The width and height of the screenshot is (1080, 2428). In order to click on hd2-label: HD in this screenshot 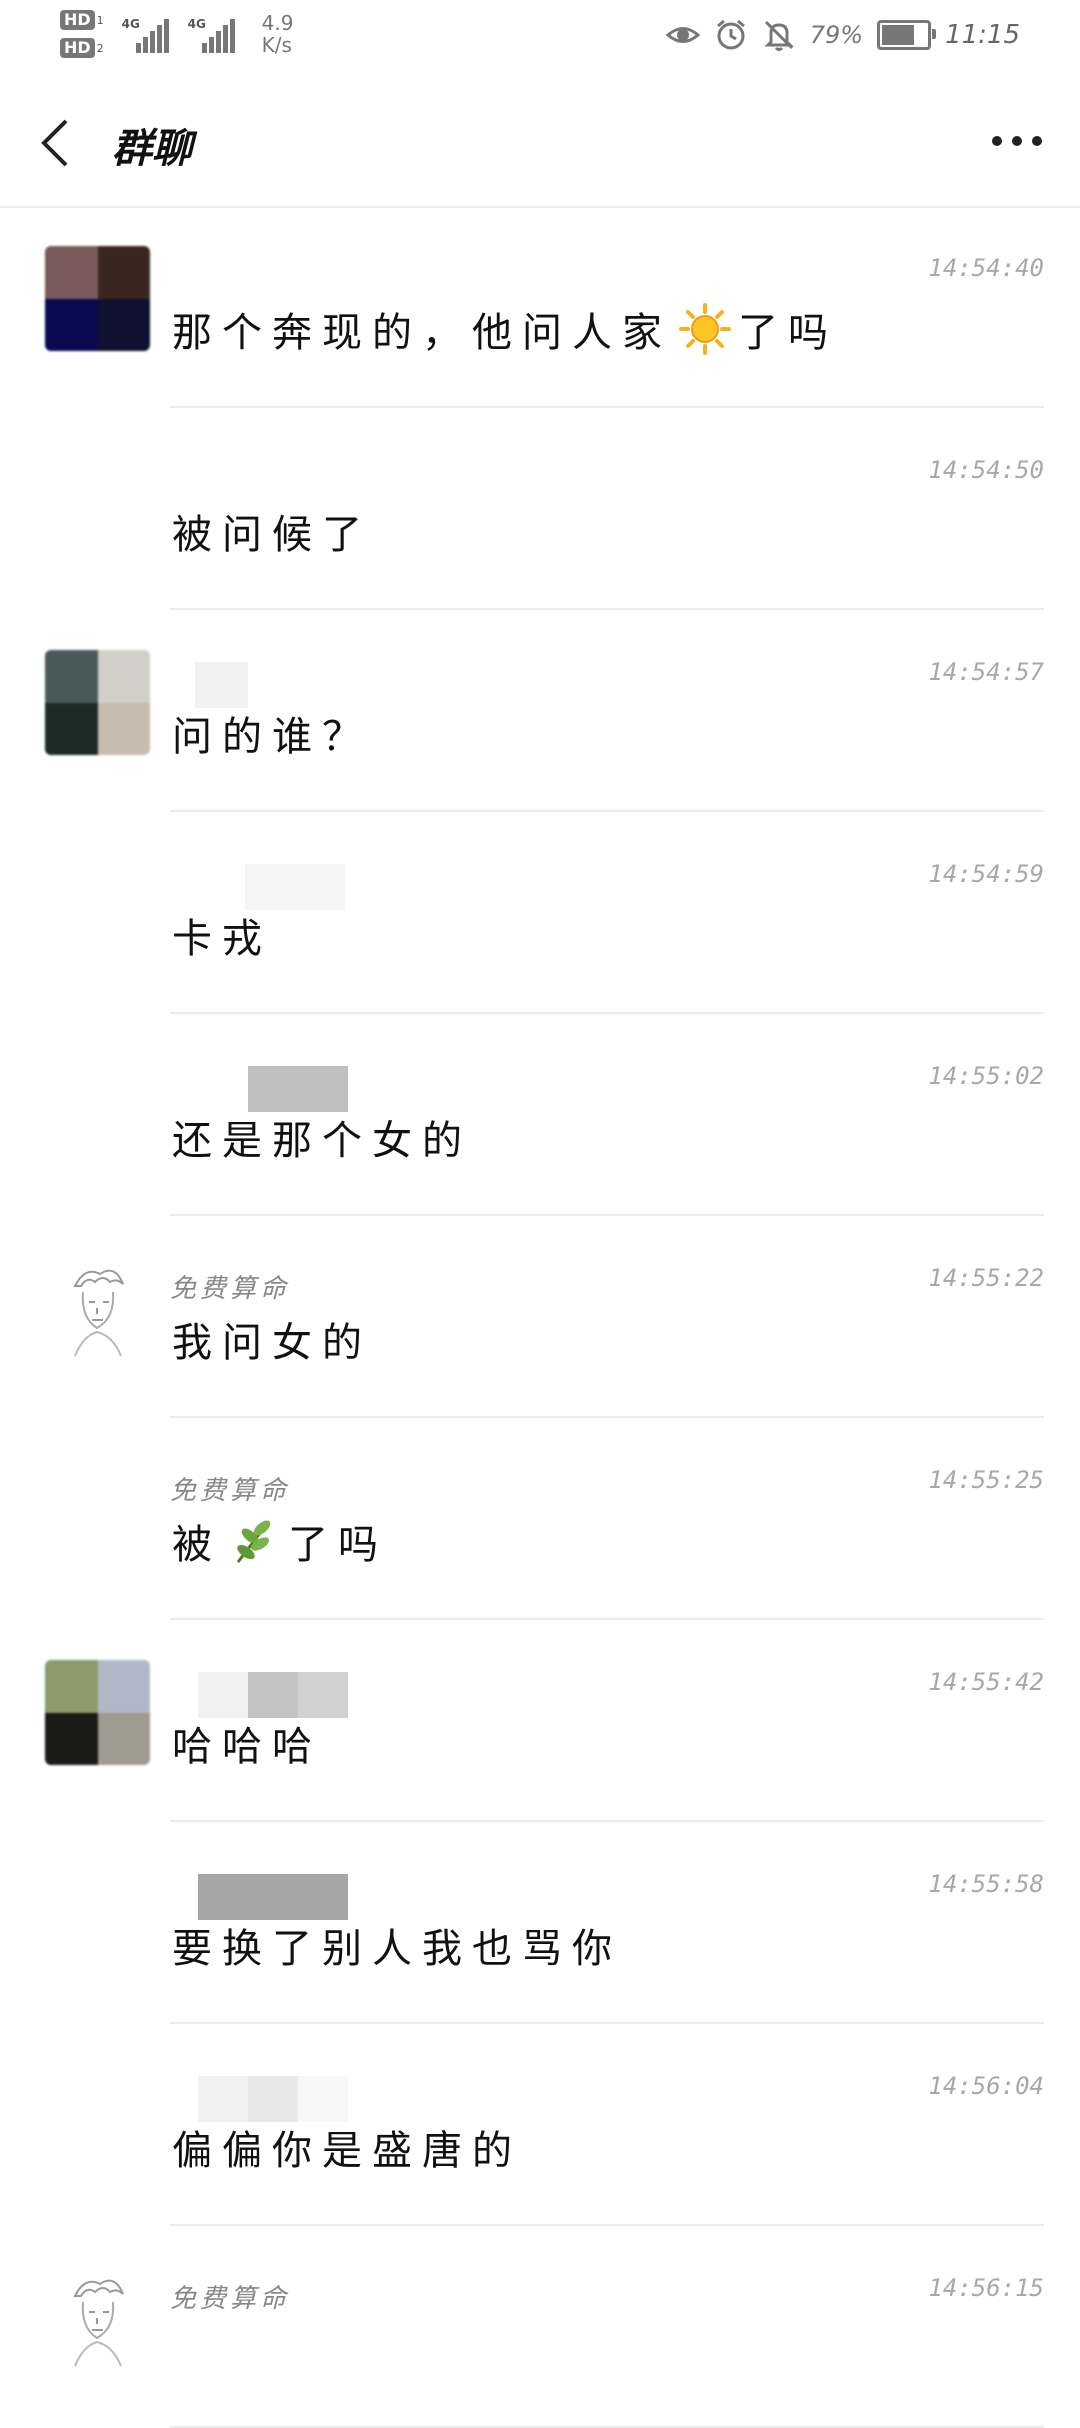, I will do `click(77, 48)`.